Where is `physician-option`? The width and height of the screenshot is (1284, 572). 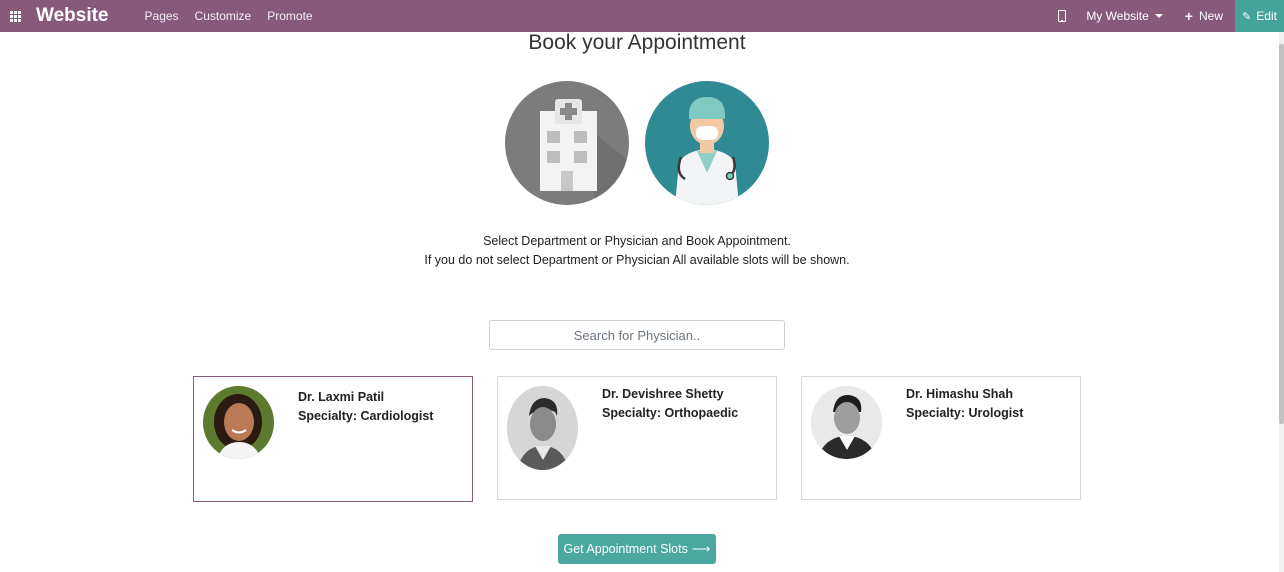
physician-option is located at coordinates (707, 143).